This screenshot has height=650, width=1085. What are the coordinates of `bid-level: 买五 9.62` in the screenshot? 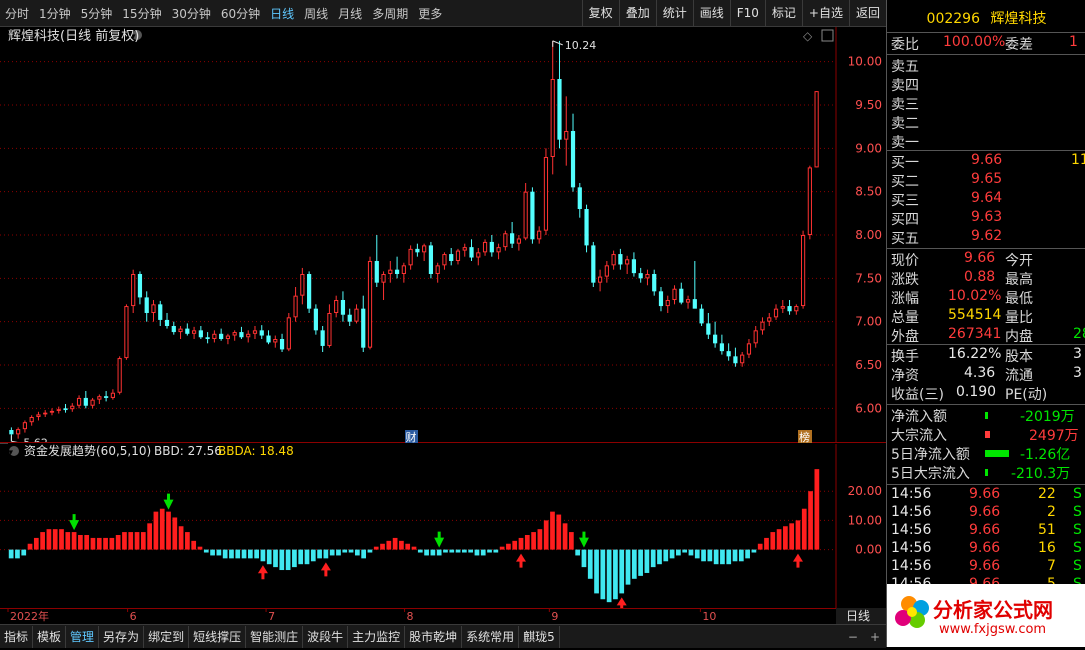 It's located at (988, 237).